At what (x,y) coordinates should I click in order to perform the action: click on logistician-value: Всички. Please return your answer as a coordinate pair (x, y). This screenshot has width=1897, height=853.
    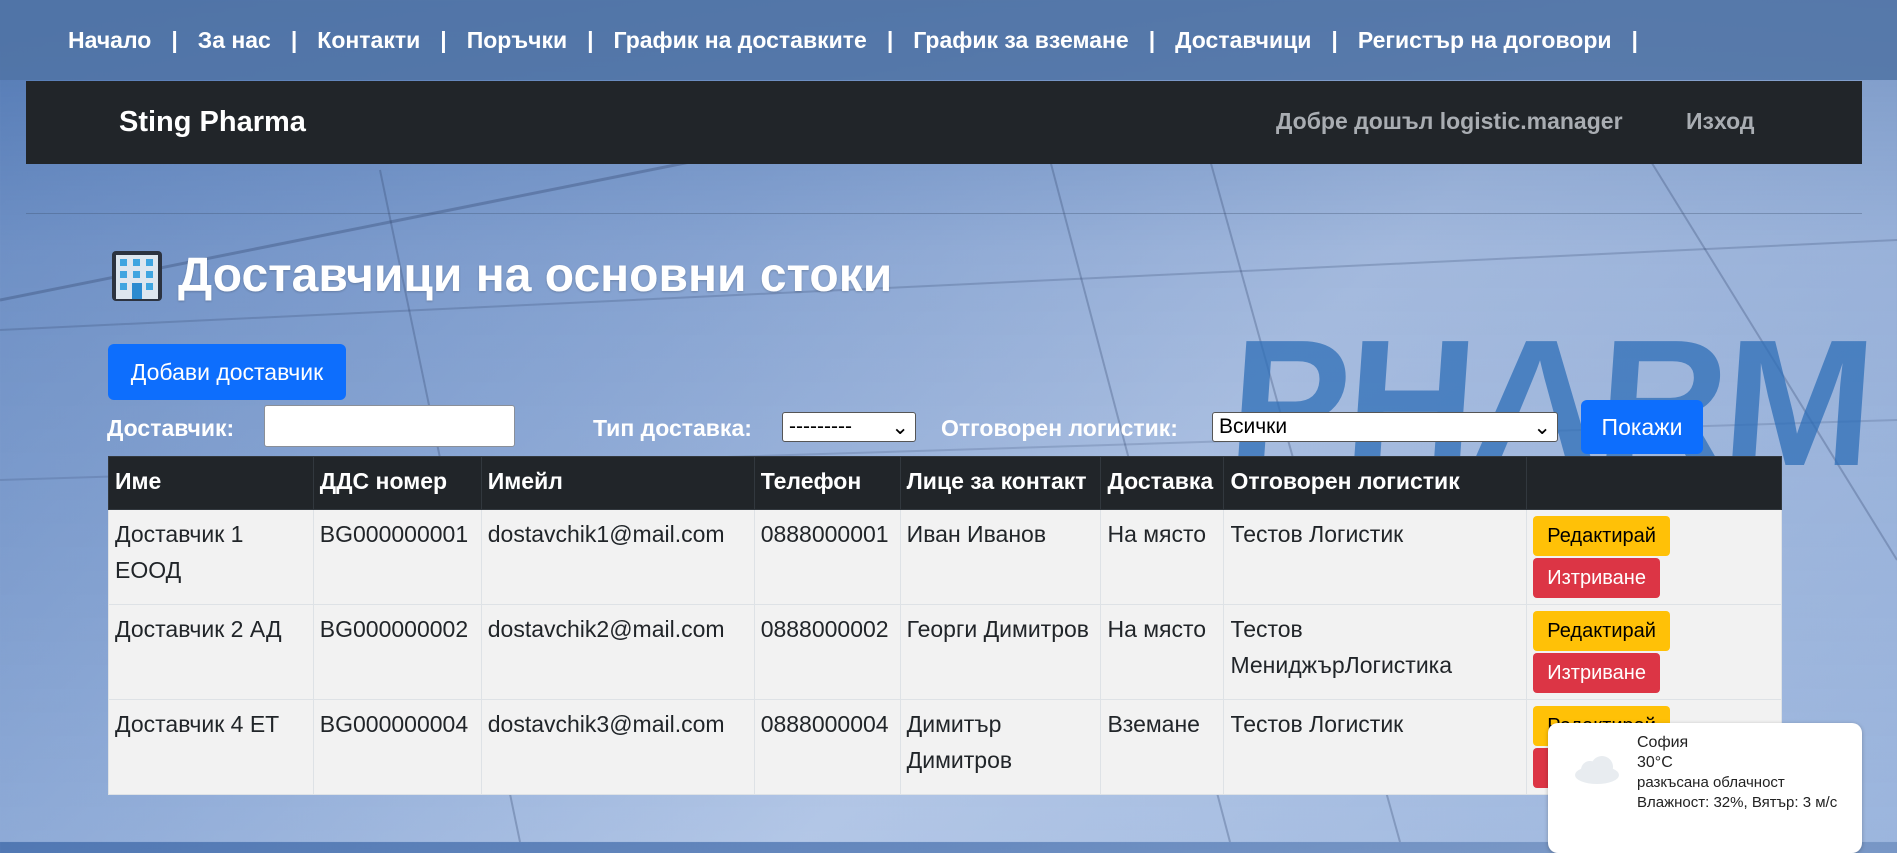
    Looking at the image, I should click on (1253, 426).